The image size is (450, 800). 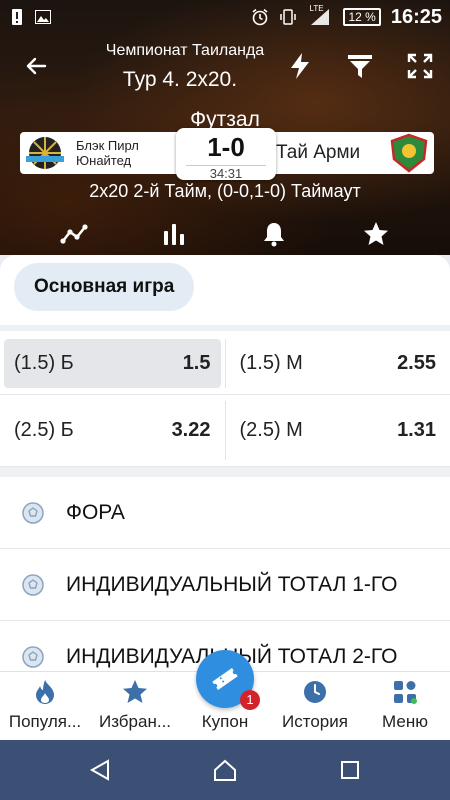 What do you see at coordinates (416, 363) in the screenshot?
I see `odd-value: 2.55` at bounding box center [416, 363].